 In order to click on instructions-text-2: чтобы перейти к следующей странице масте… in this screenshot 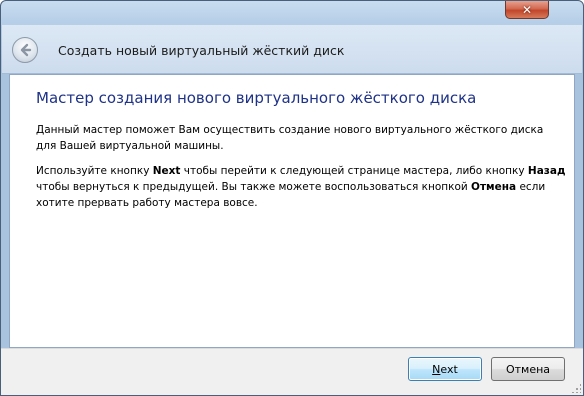, I will do `click(354, 171)`.